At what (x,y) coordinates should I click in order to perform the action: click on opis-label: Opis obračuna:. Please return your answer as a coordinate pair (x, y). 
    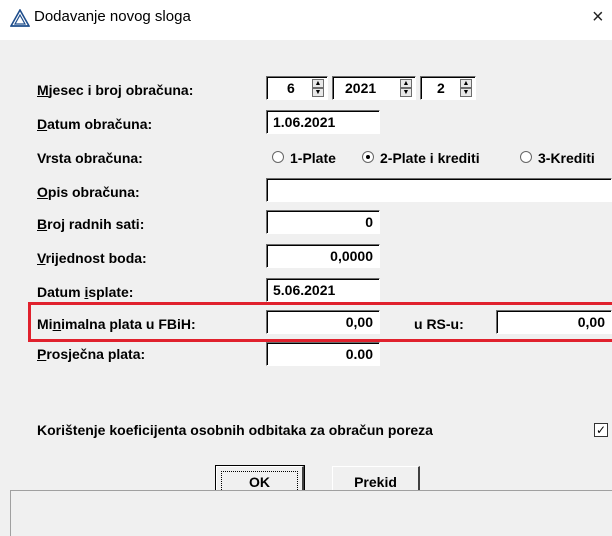
    Looking at the image, I should click on (88, 192).